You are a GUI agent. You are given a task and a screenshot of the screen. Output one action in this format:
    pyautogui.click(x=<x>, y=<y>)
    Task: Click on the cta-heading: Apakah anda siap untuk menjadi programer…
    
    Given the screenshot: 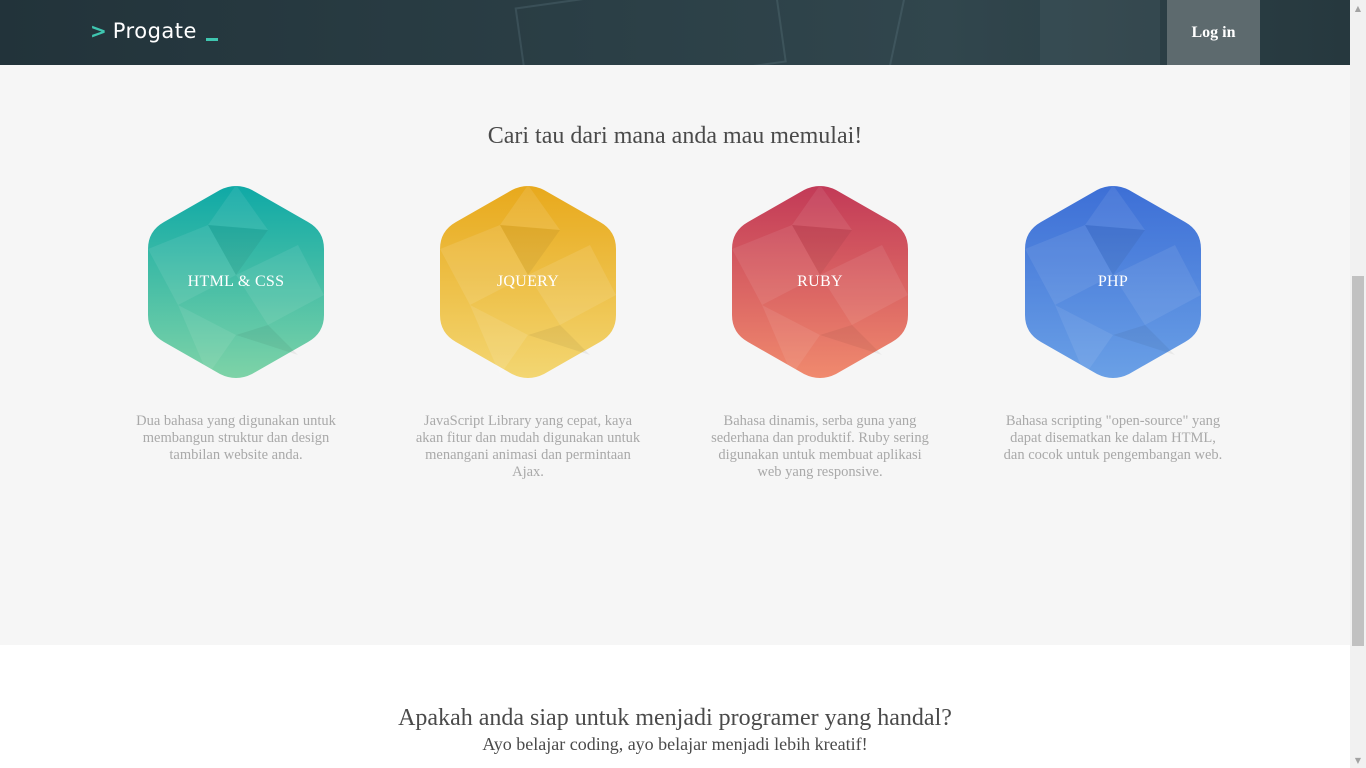 What is the action you would take?
    pyautogui.click(x=675, y=718)
    